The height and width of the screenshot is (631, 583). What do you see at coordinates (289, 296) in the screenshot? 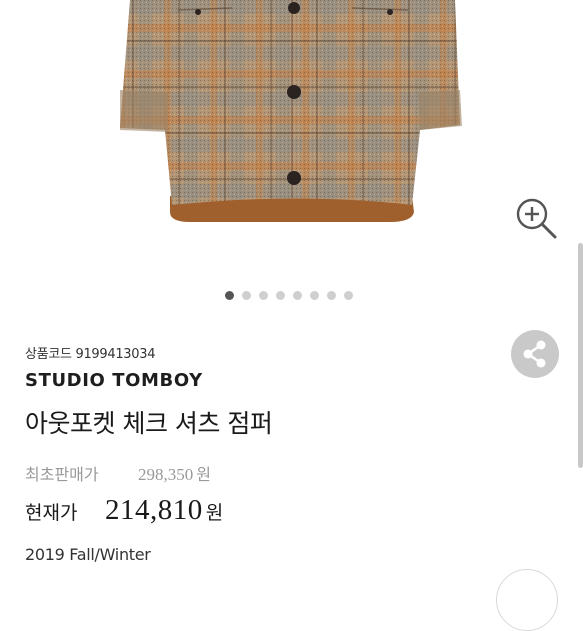
I see `image-carousel-indicator` at bounding box center [289, 296].